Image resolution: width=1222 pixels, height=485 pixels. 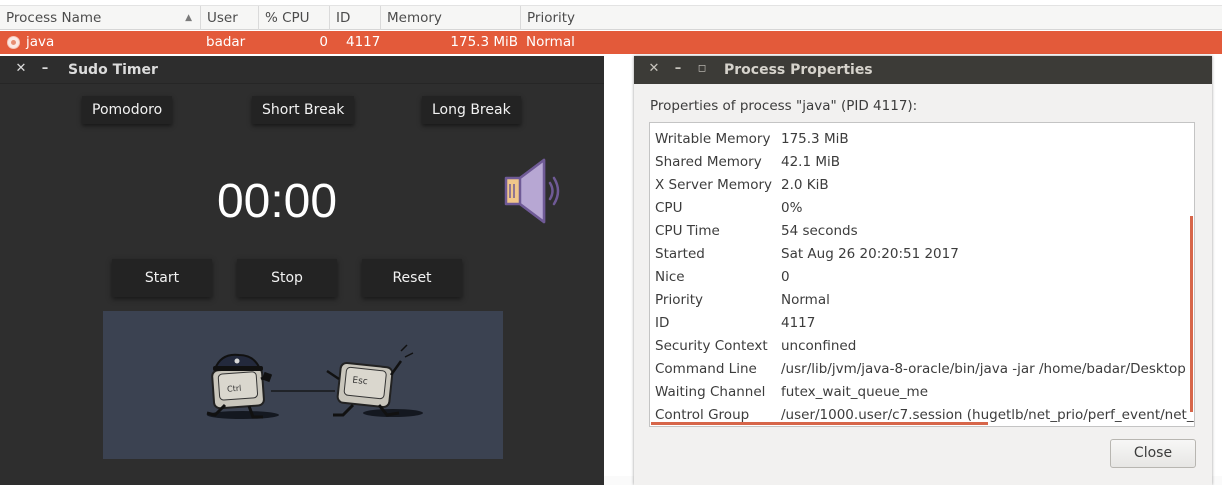 I want to click on reset-button: Reset, so click(x=412, y=278).